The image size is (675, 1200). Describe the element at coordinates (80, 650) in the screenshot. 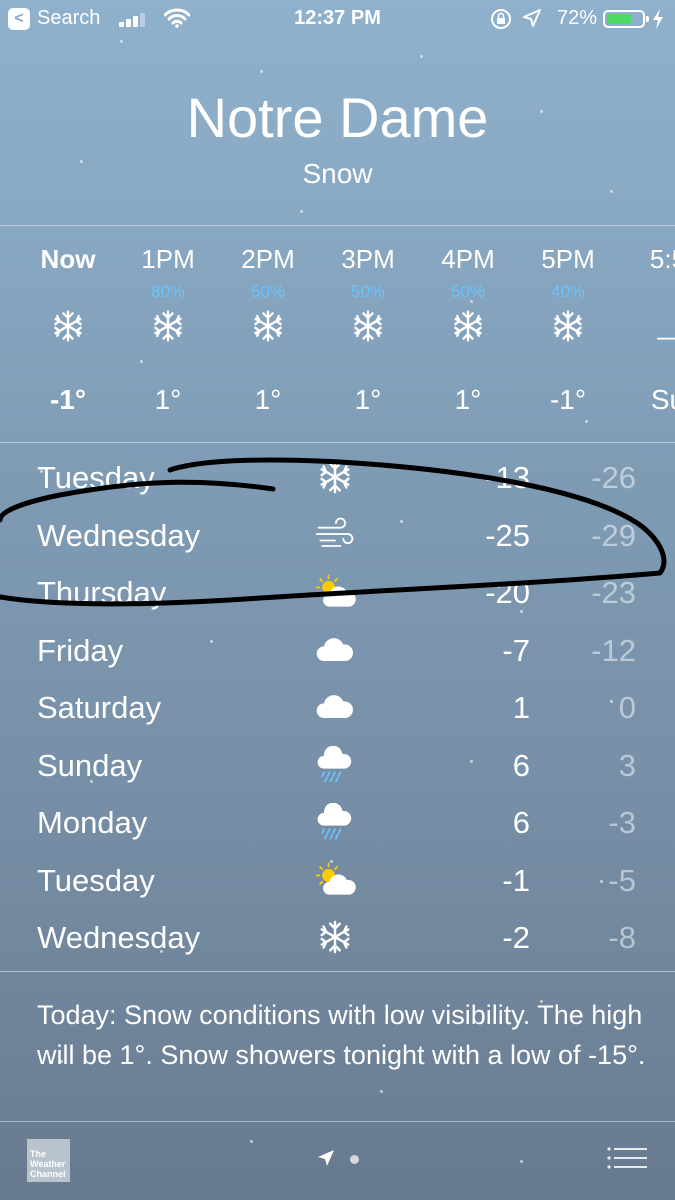

I see `day-name: Friday` at that location.